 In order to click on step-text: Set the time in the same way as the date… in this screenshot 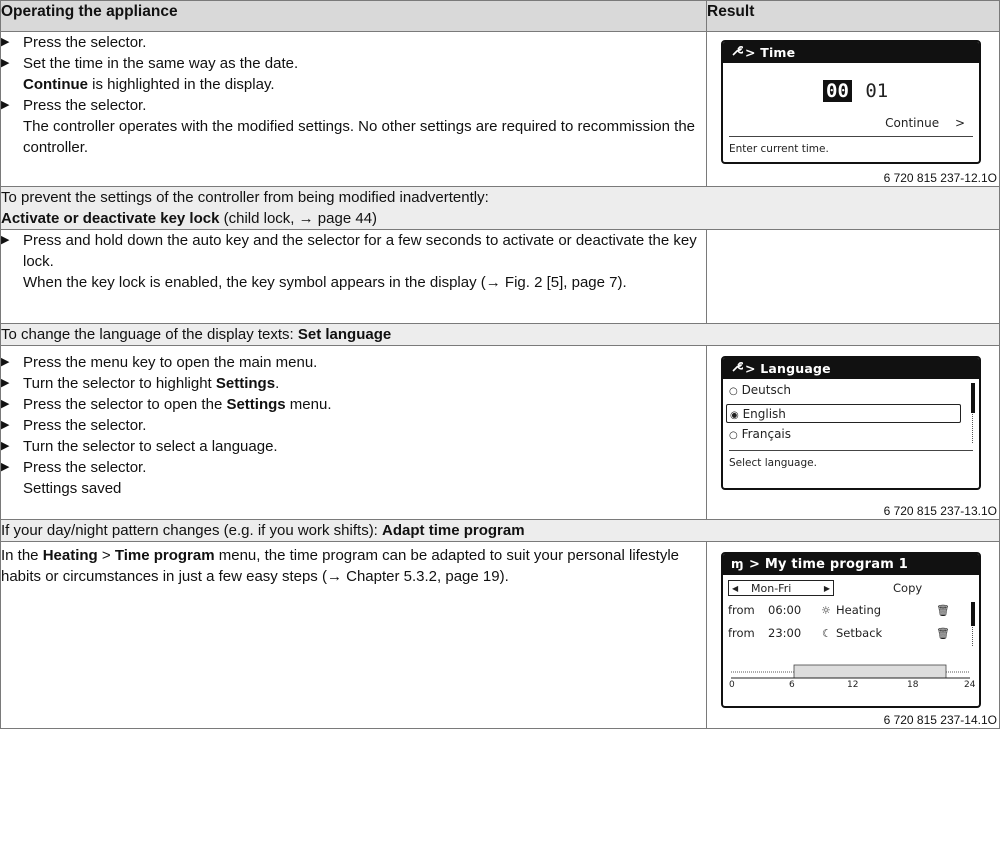, I will do `click(161, 63)`.